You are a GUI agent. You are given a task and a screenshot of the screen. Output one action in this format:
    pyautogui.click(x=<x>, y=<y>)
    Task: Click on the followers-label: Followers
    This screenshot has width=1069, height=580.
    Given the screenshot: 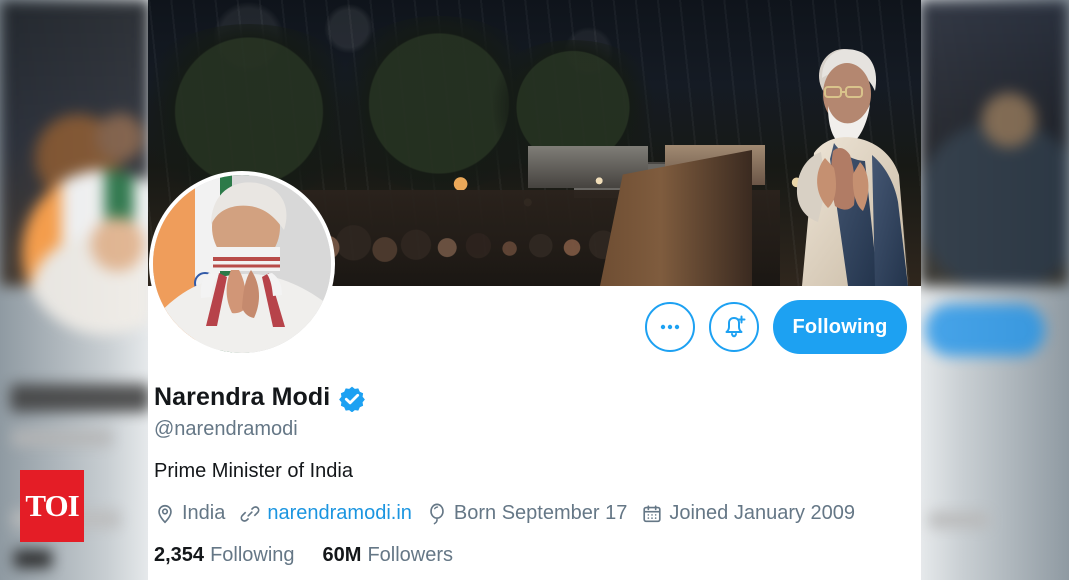 What is the action you would take?
    pyautogui.click(x=410, y=555)
    